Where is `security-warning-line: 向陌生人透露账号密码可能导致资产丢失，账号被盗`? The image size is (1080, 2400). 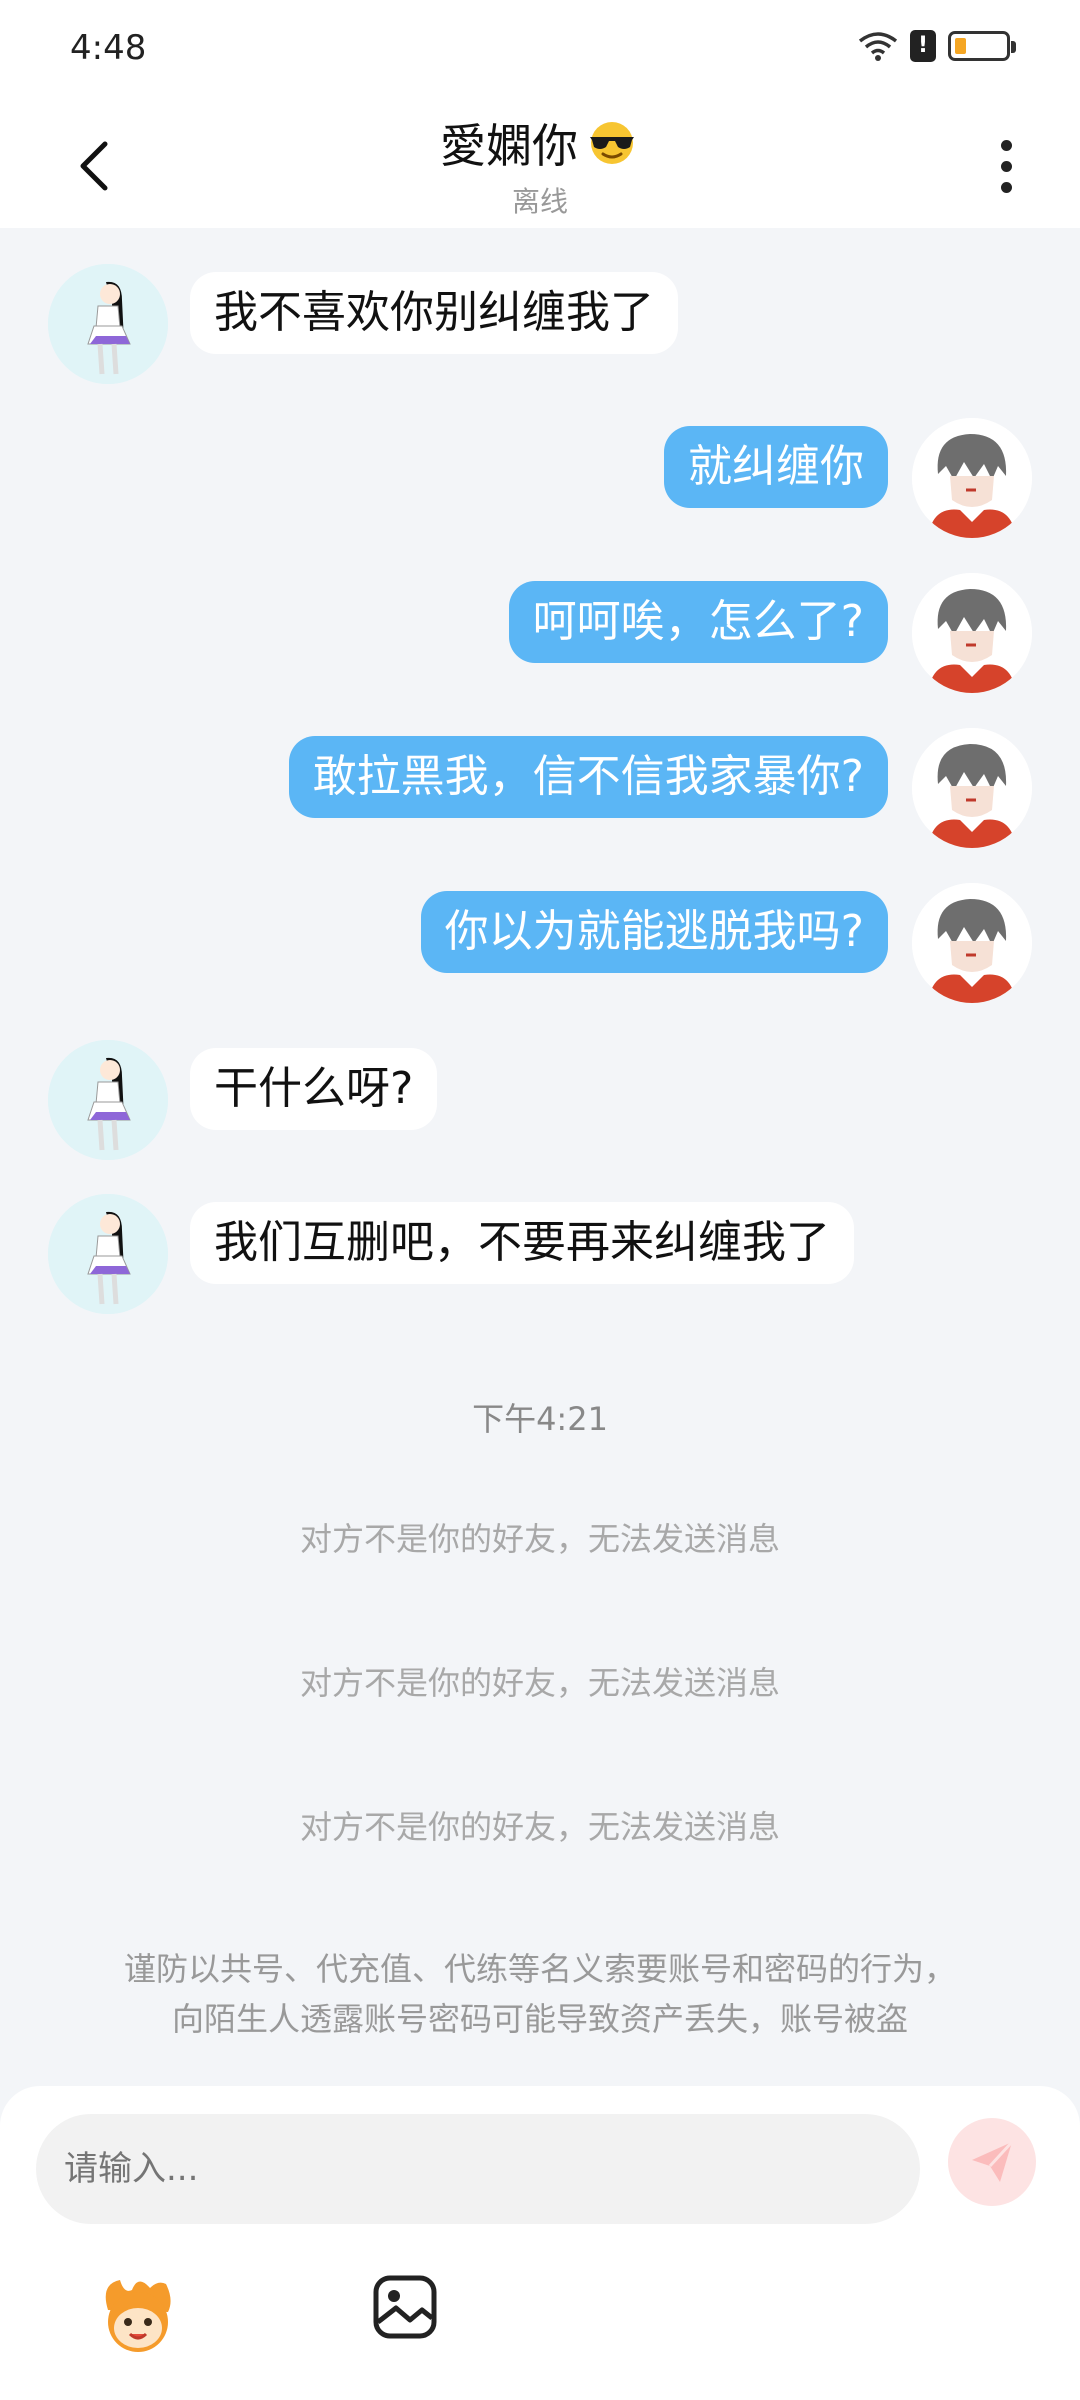 security-warning-line: 向陌生人透露账号密码可能导致资产丢失，账号被盗 is located at coordinates (539, 2019).